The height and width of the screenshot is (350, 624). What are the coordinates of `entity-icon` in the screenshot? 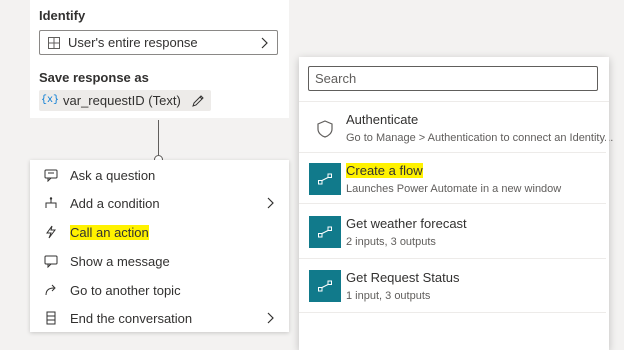 It's located at (54, 42).